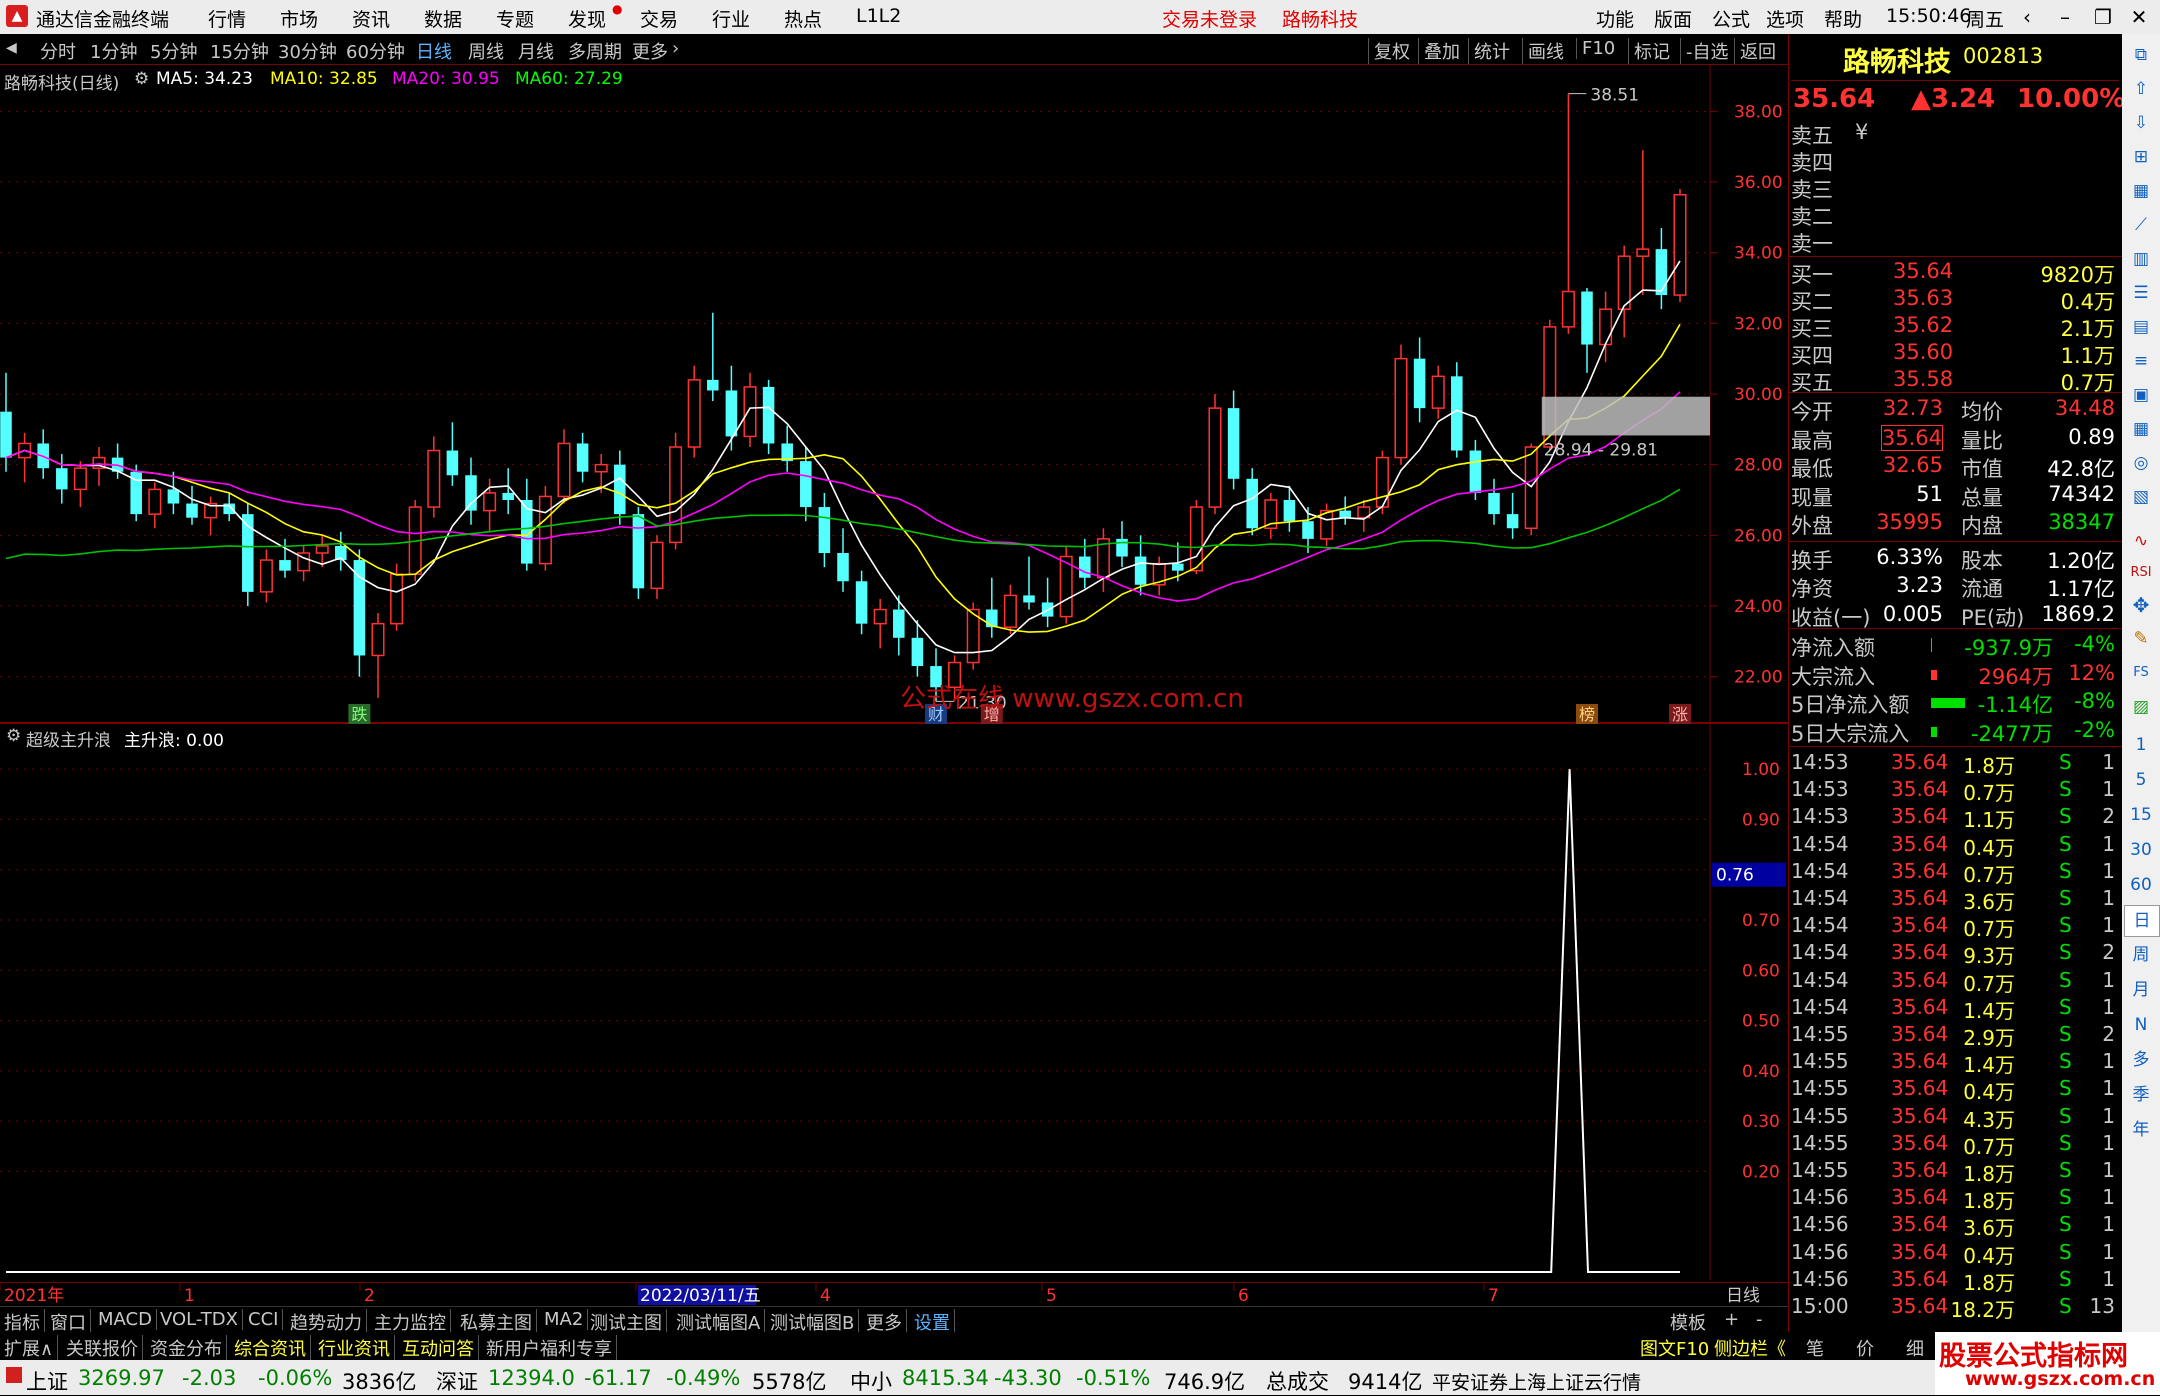 The height and width of the screenshot is (1396, 2160). What do you see at coordinates (595, 51) in the screenshot?
I see `period-multi: 多周期` at bounding box center [595, 51].